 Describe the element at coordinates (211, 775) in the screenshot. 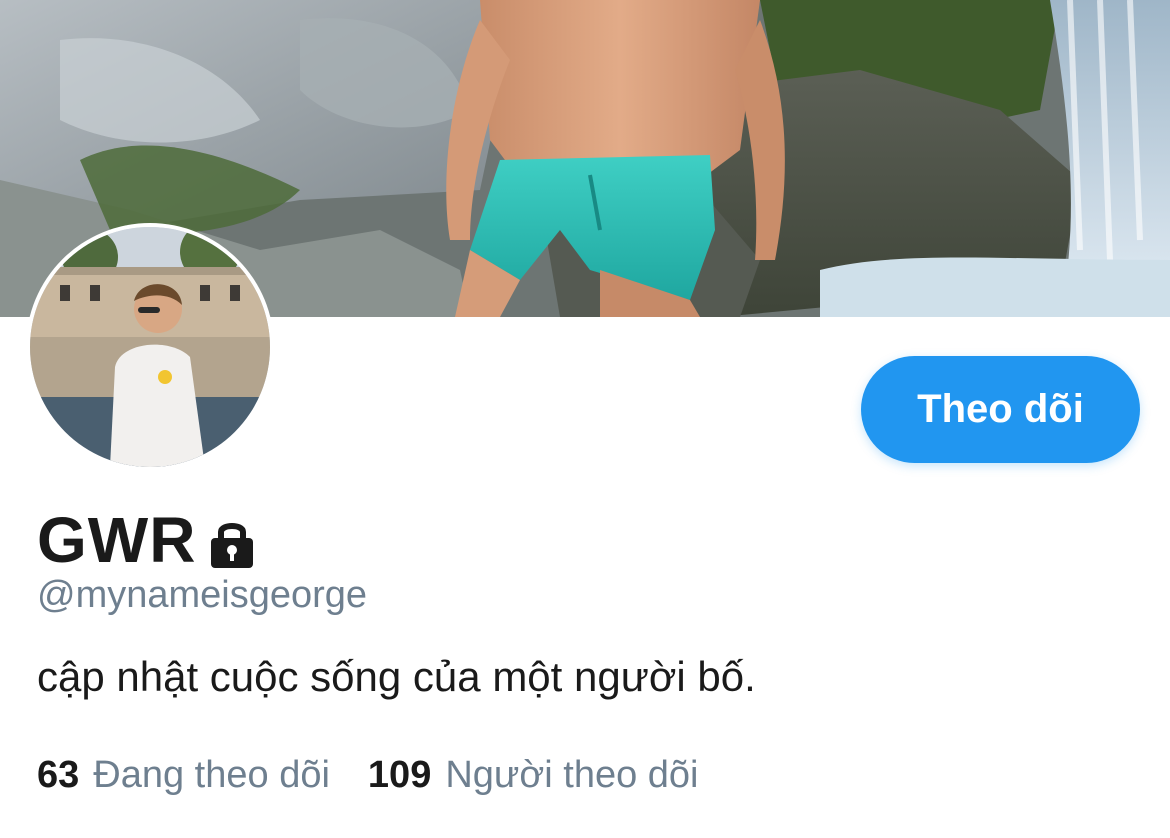

I see `following-label: Đang theo dõi` at that location.